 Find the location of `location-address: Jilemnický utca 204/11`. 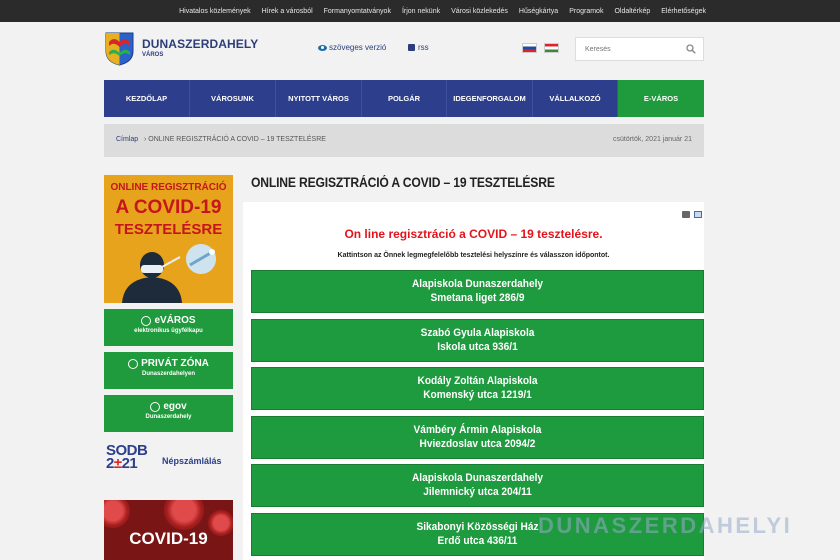

location-address: Jilemnický utca 204/11 is located at coordinates (477, 492).